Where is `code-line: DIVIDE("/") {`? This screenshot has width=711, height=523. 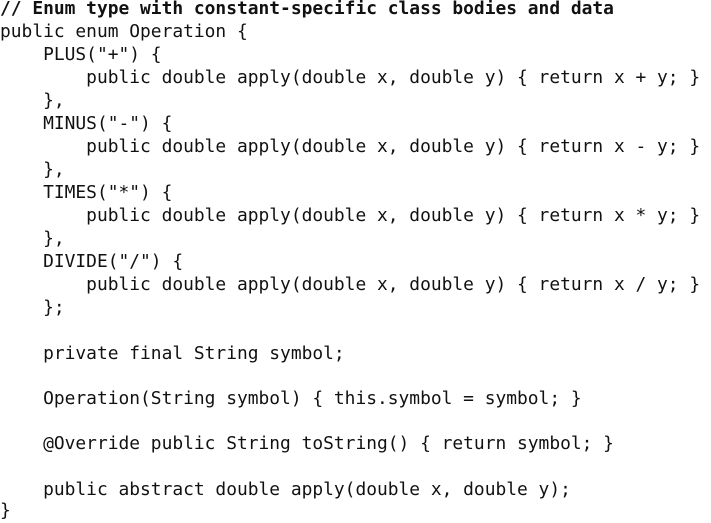 code-line: DIVIDE("/") { is located at coordinates (92, 261).